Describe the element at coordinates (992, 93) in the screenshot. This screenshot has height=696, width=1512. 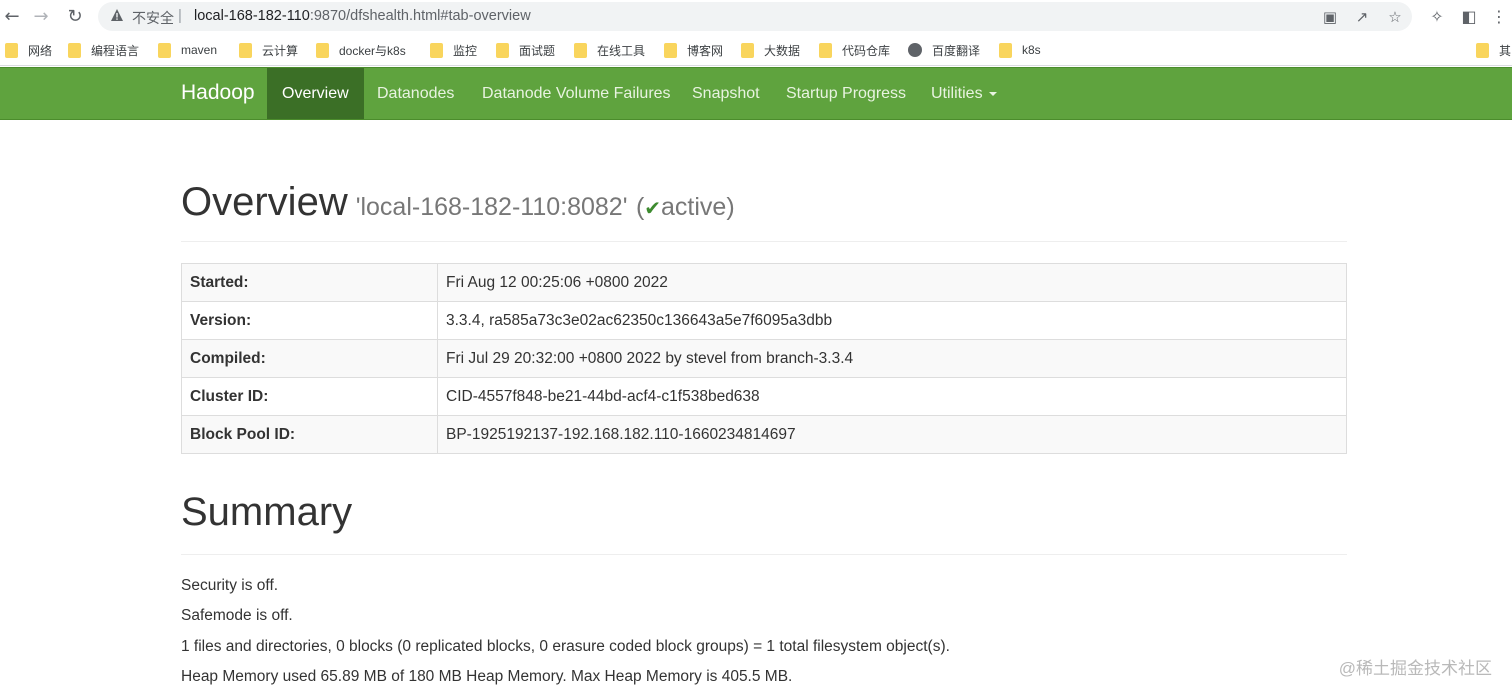
I see `caret-down-icon` at that location.